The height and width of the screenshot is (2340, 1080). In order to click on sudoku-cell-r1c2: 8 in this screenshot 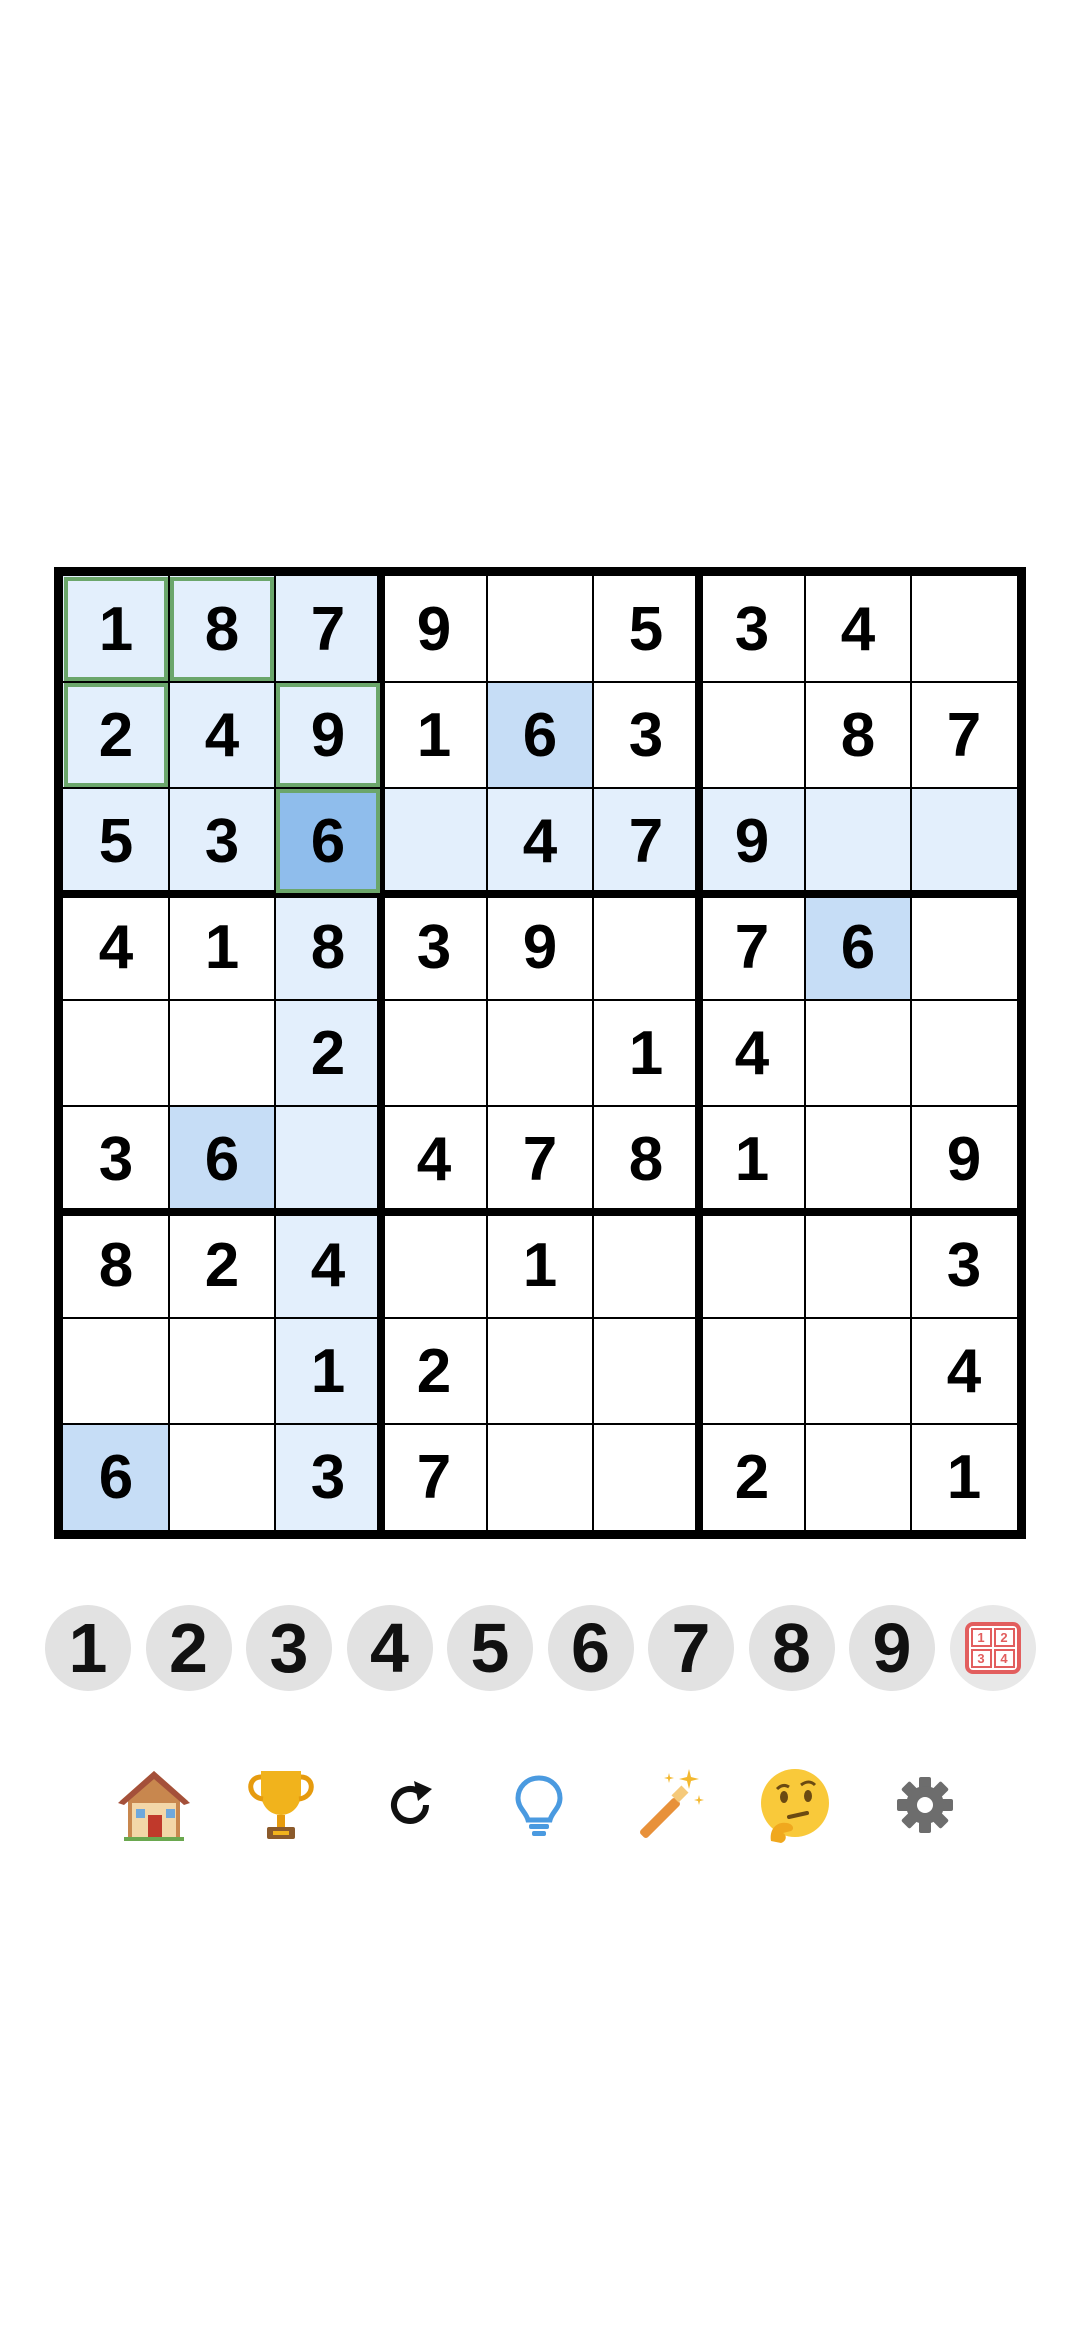, I will do `click(222, 629)`.